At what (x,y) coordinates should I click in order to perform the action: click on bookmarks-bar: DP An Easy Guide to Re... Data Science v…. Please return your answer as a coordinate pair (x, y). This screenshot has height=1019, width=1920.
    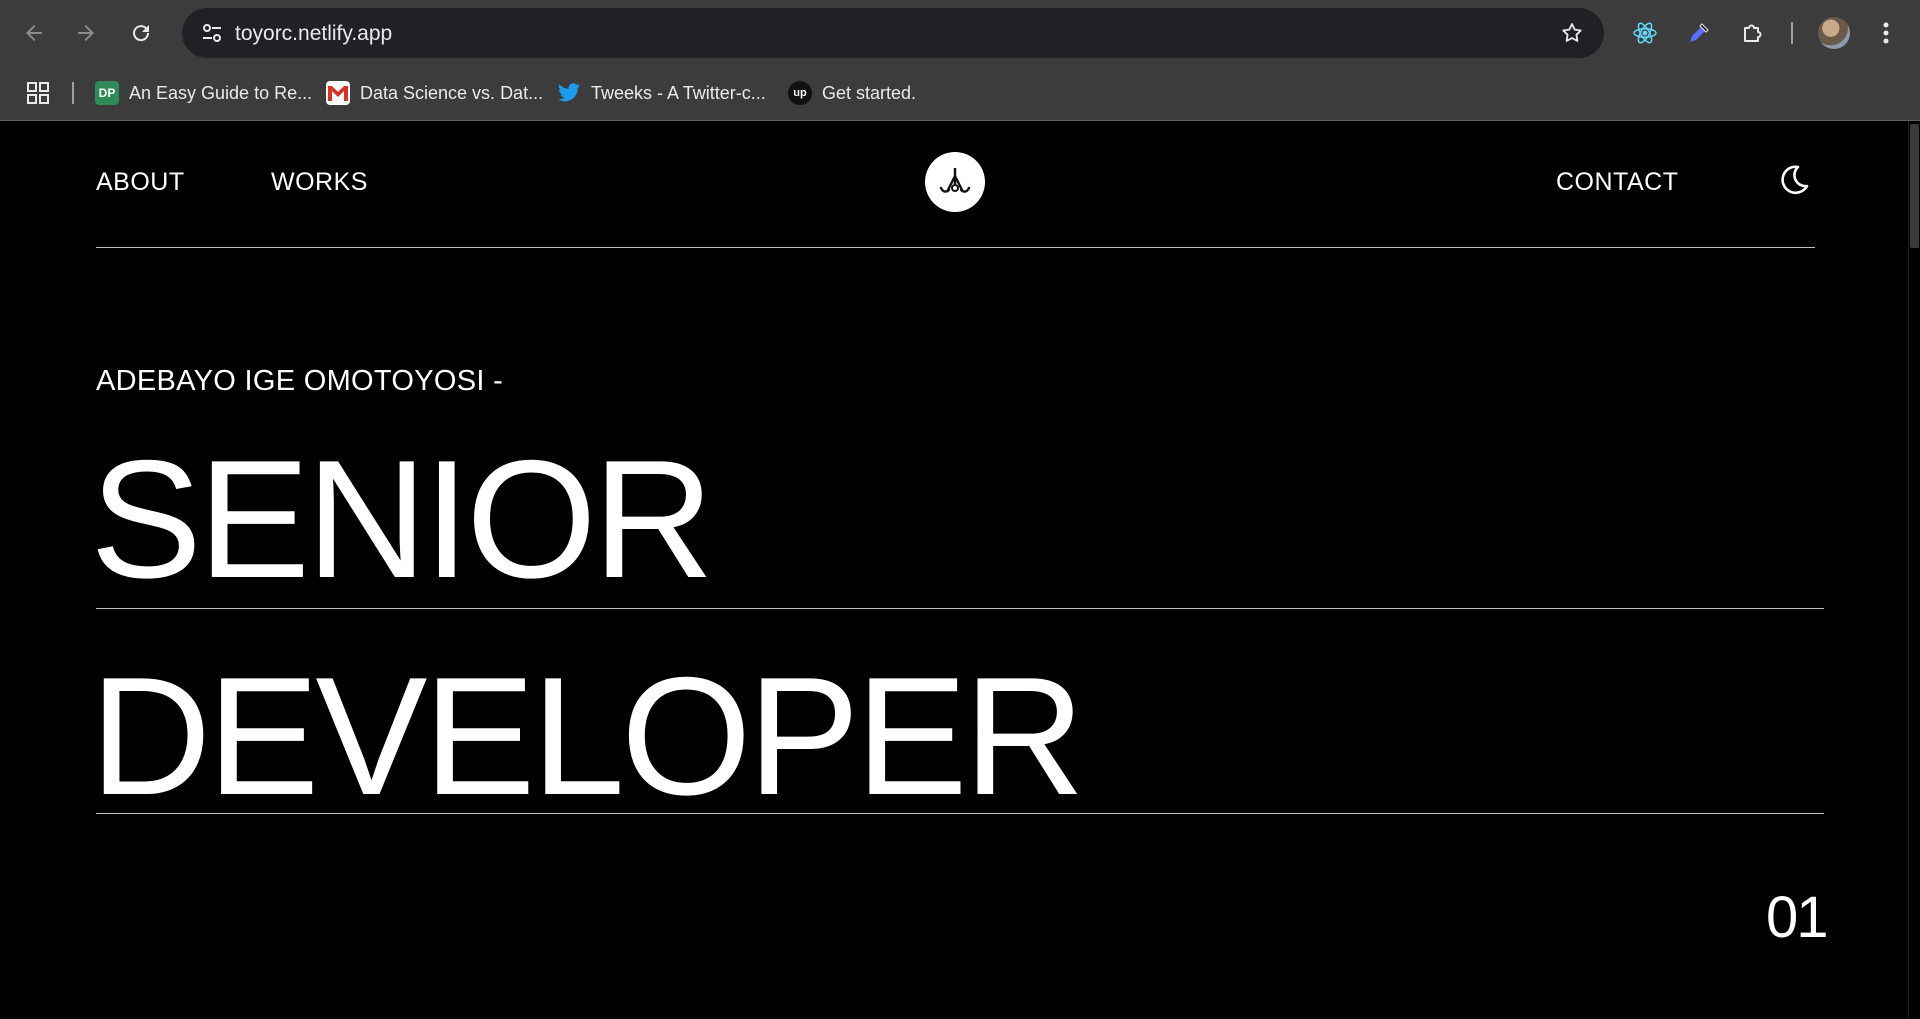
    Looking at the image, I should click on (960, 93).